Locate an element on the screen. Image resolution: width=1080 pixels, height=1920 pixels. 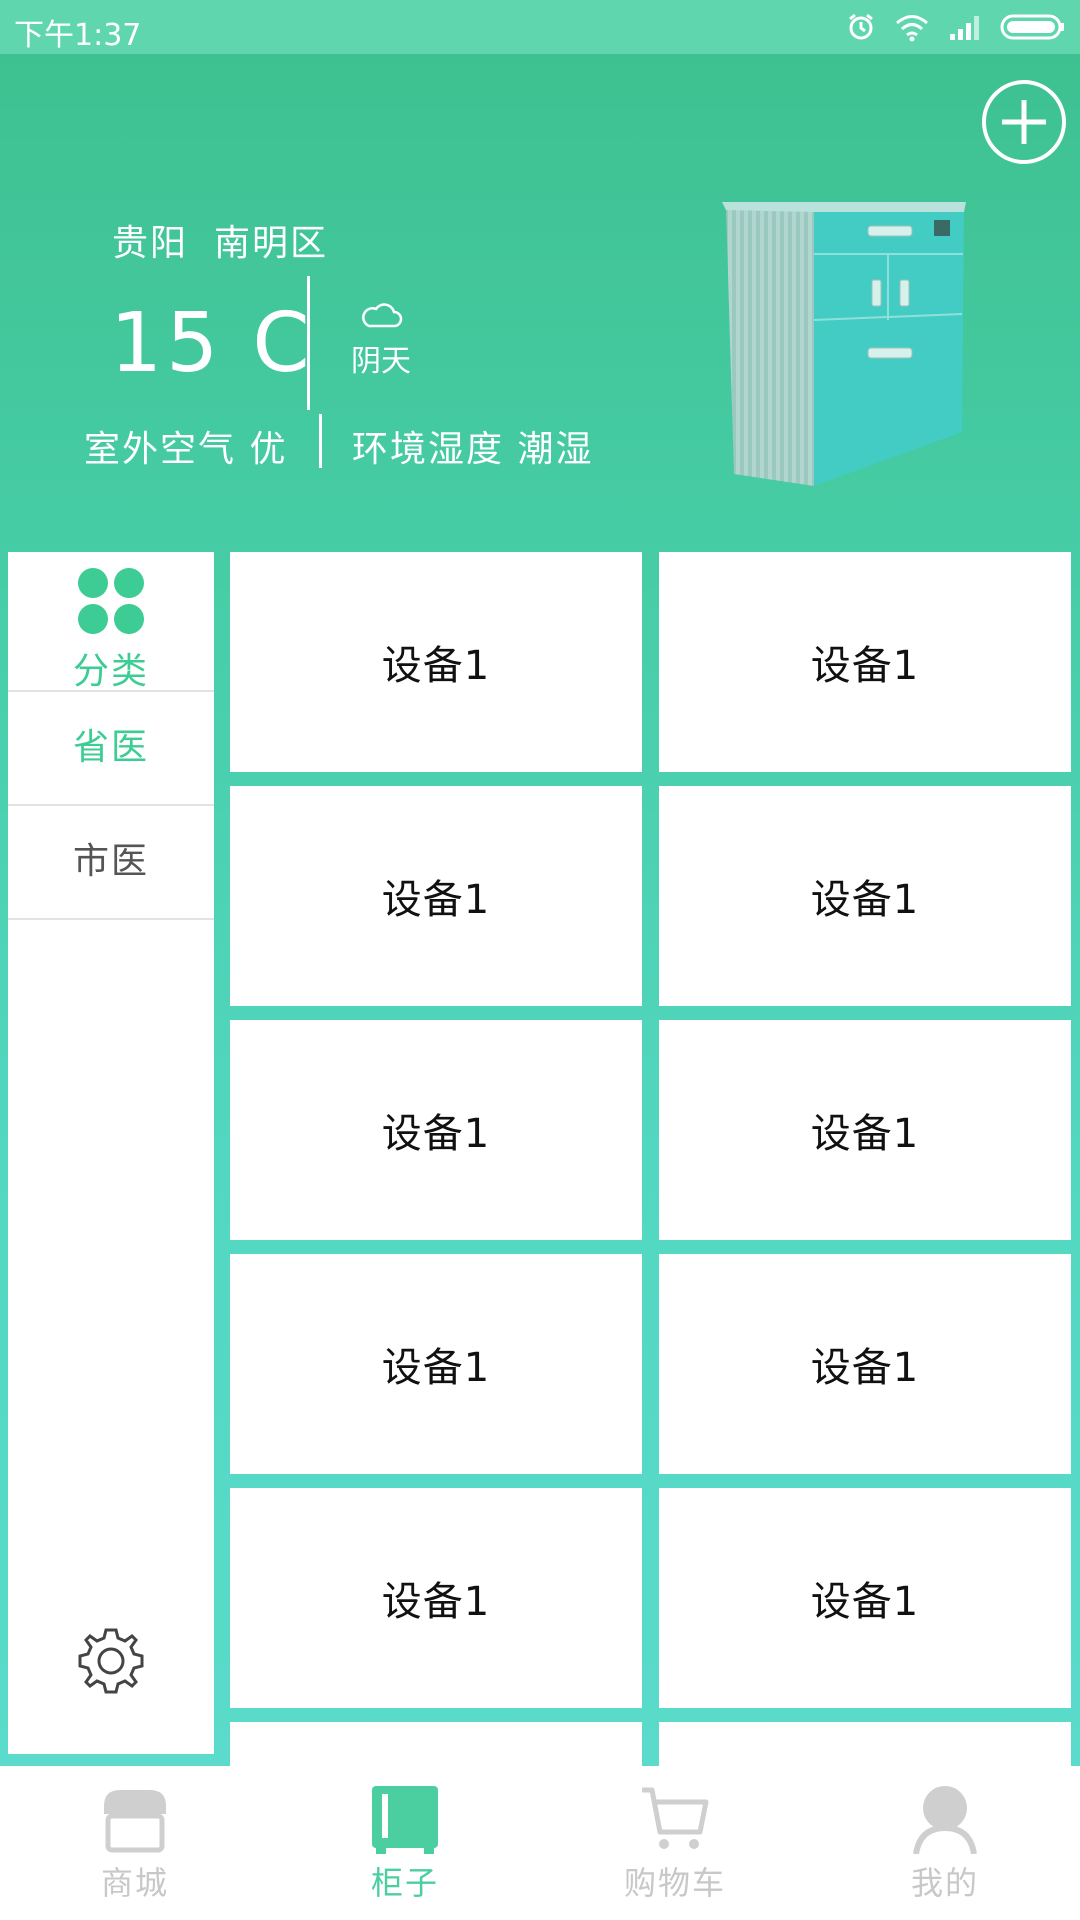
status-icons is located at coordinates (956, 27).